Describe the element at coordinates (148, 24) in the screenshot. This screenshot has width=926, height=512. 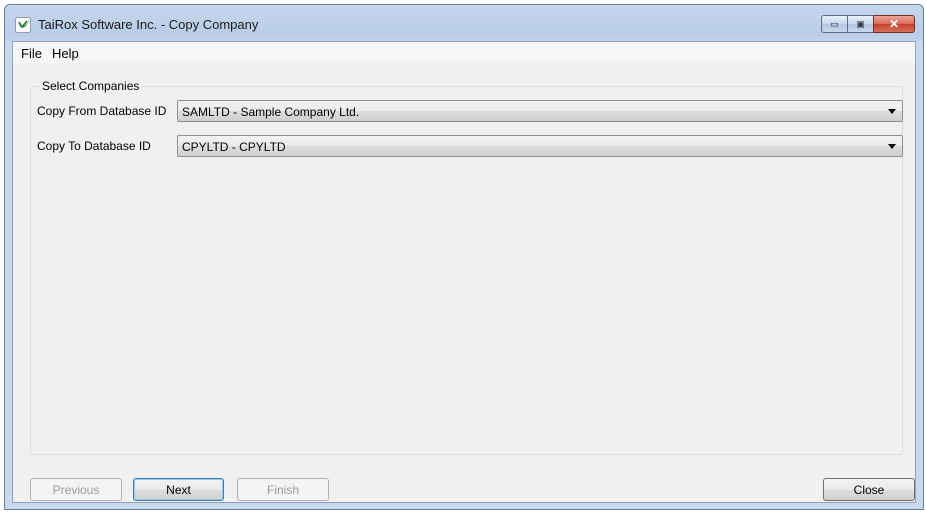
I see `window-title: TaiRox Software Inc. - Copy Company` at that location.